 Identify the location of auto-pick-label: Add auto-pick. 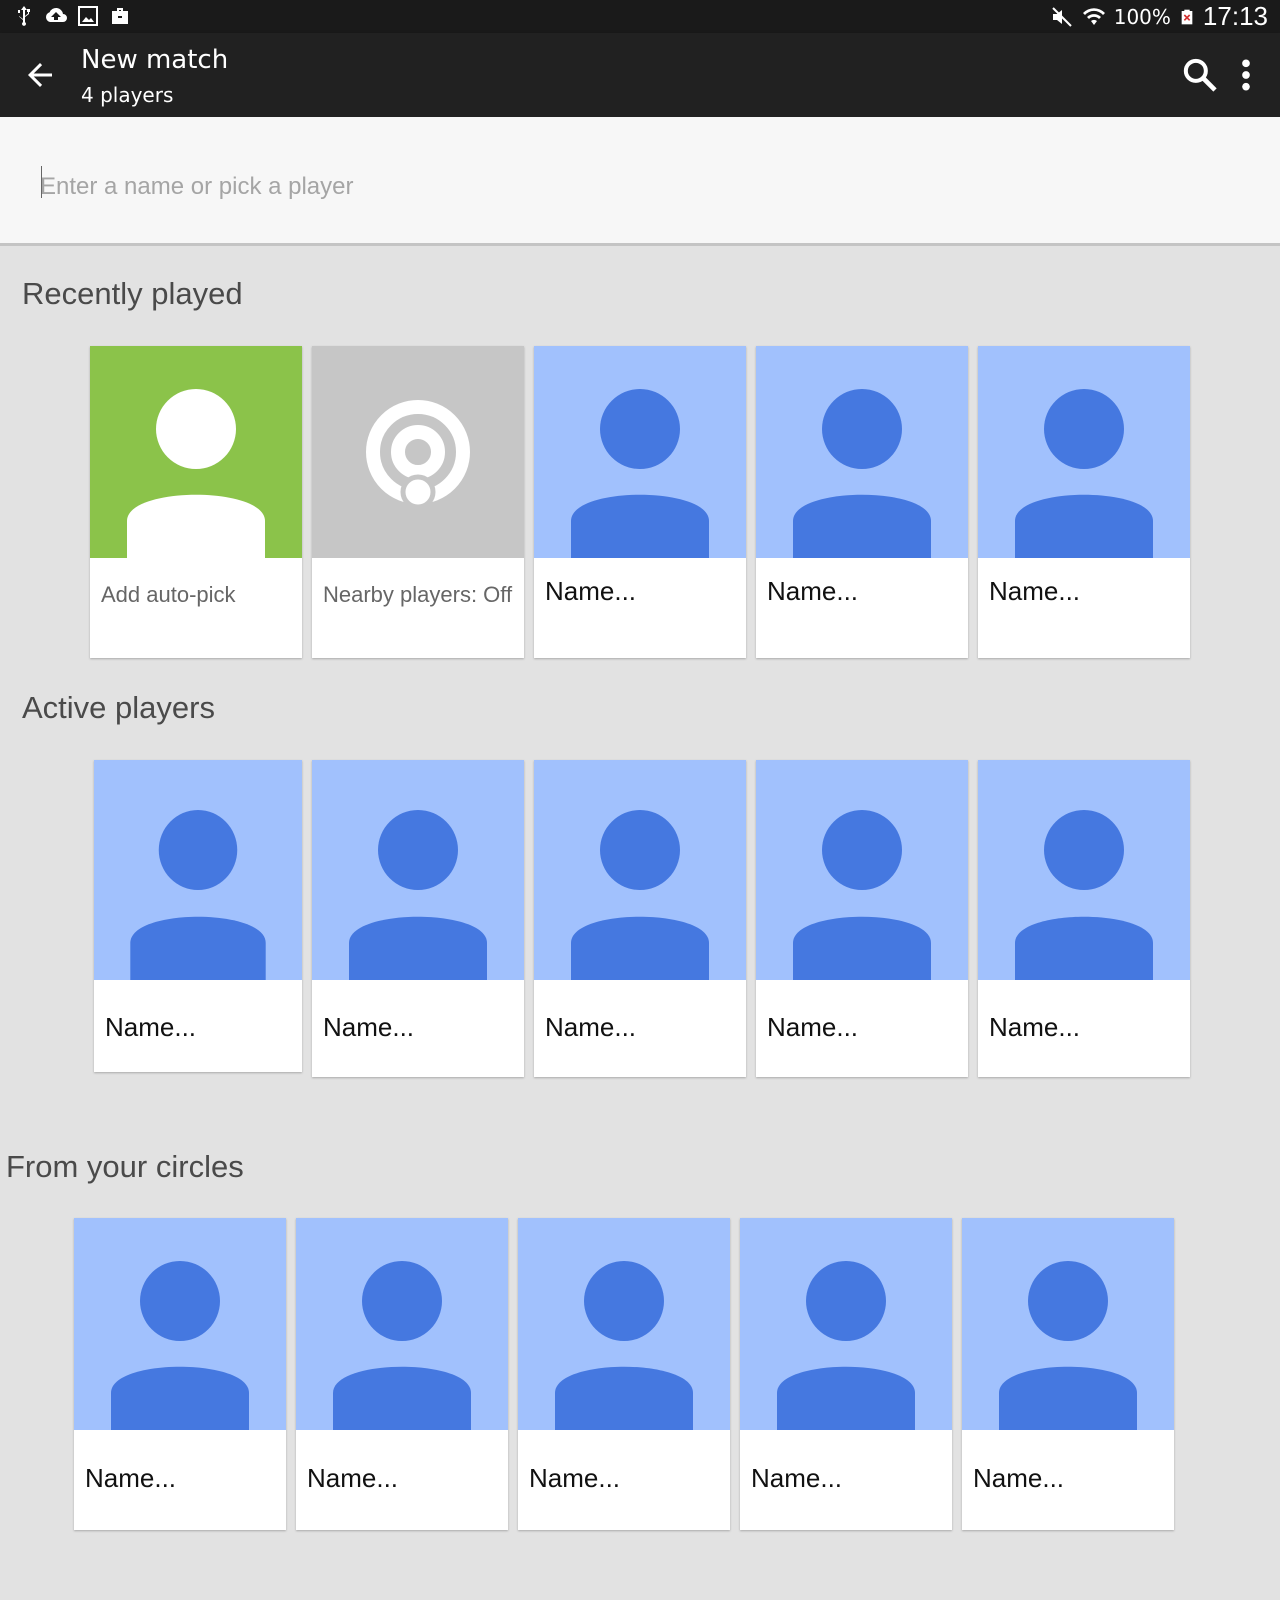
(168, 594).